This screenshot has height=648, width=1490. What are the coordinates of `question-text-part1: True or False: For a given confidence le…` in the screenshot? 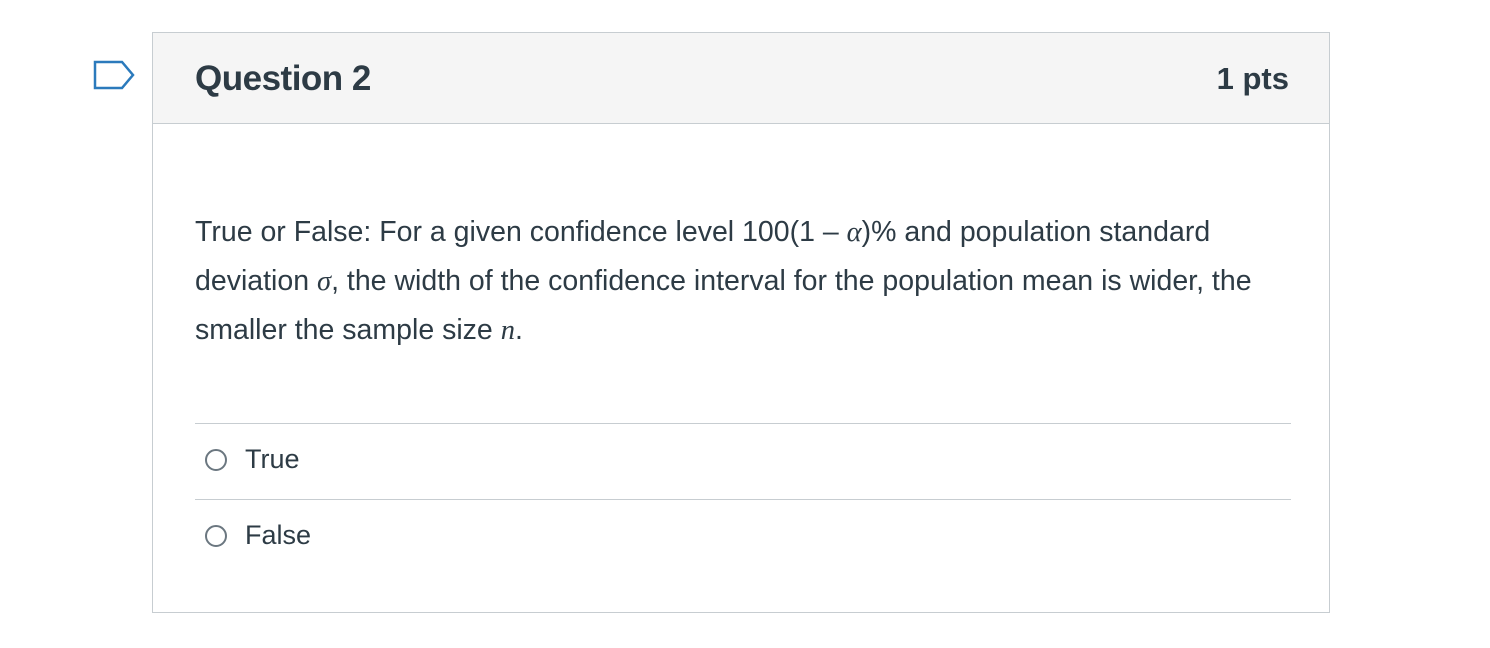 It's located at (521, 232).